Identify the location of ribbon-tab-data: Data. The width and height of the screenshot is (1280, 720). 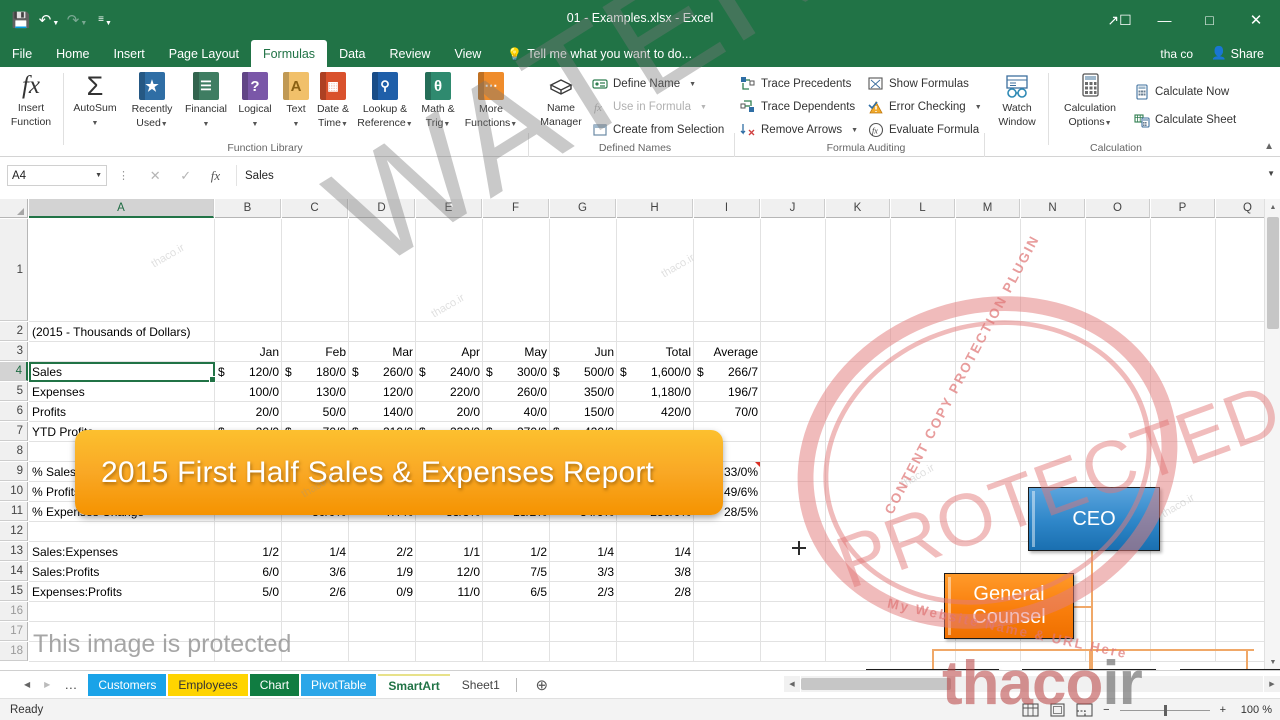
(352, 53).